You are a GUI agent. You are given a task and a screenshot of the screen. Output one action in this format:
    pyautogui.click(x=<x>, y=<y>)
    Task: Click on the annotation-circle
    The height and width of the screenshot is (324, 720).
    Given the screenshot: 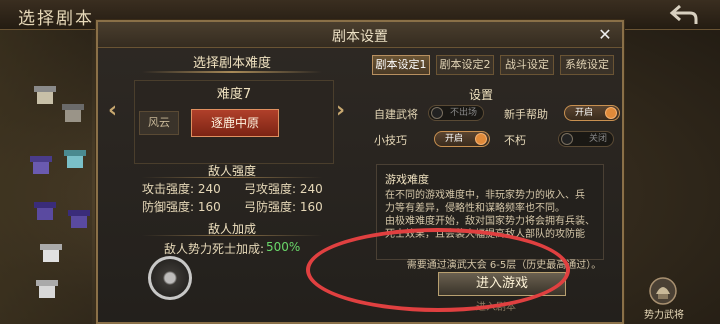 What is the action you would take?
    pyautogui.click(x=438, y=270)
    